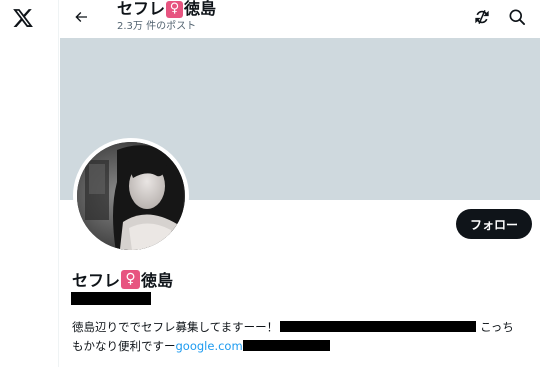 This screenshot has width=540, height=367. What do you see at coordinates (378, 326) in the screenshot?
I see `bio-redaction` at bounding box center [378, 326].